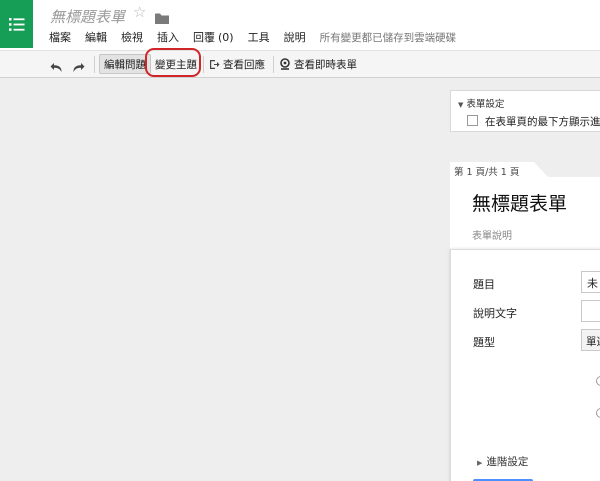 This screenshot has width=600, height=481. Describe the element at coordinates (472, 120) in the screenshot. I see `progress-bar-checkbox` at that location.